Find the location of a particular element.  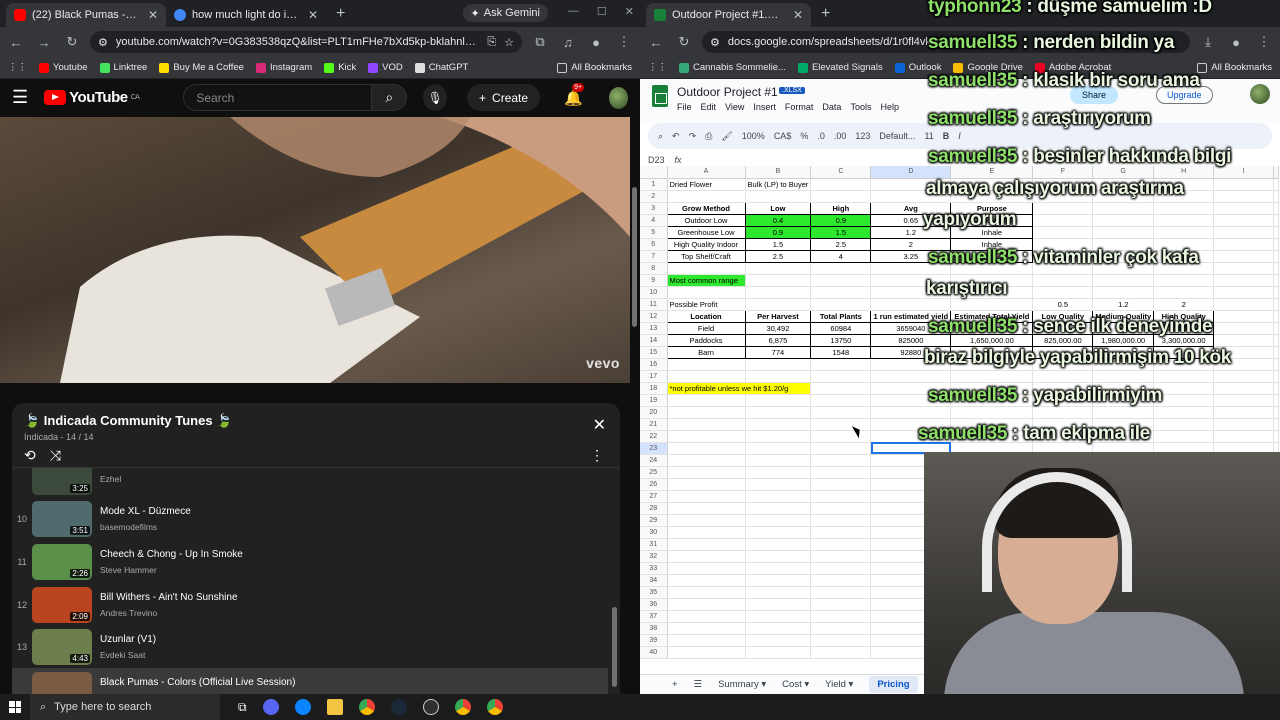

cell: 1.5 is located at coordinates (778, 244).